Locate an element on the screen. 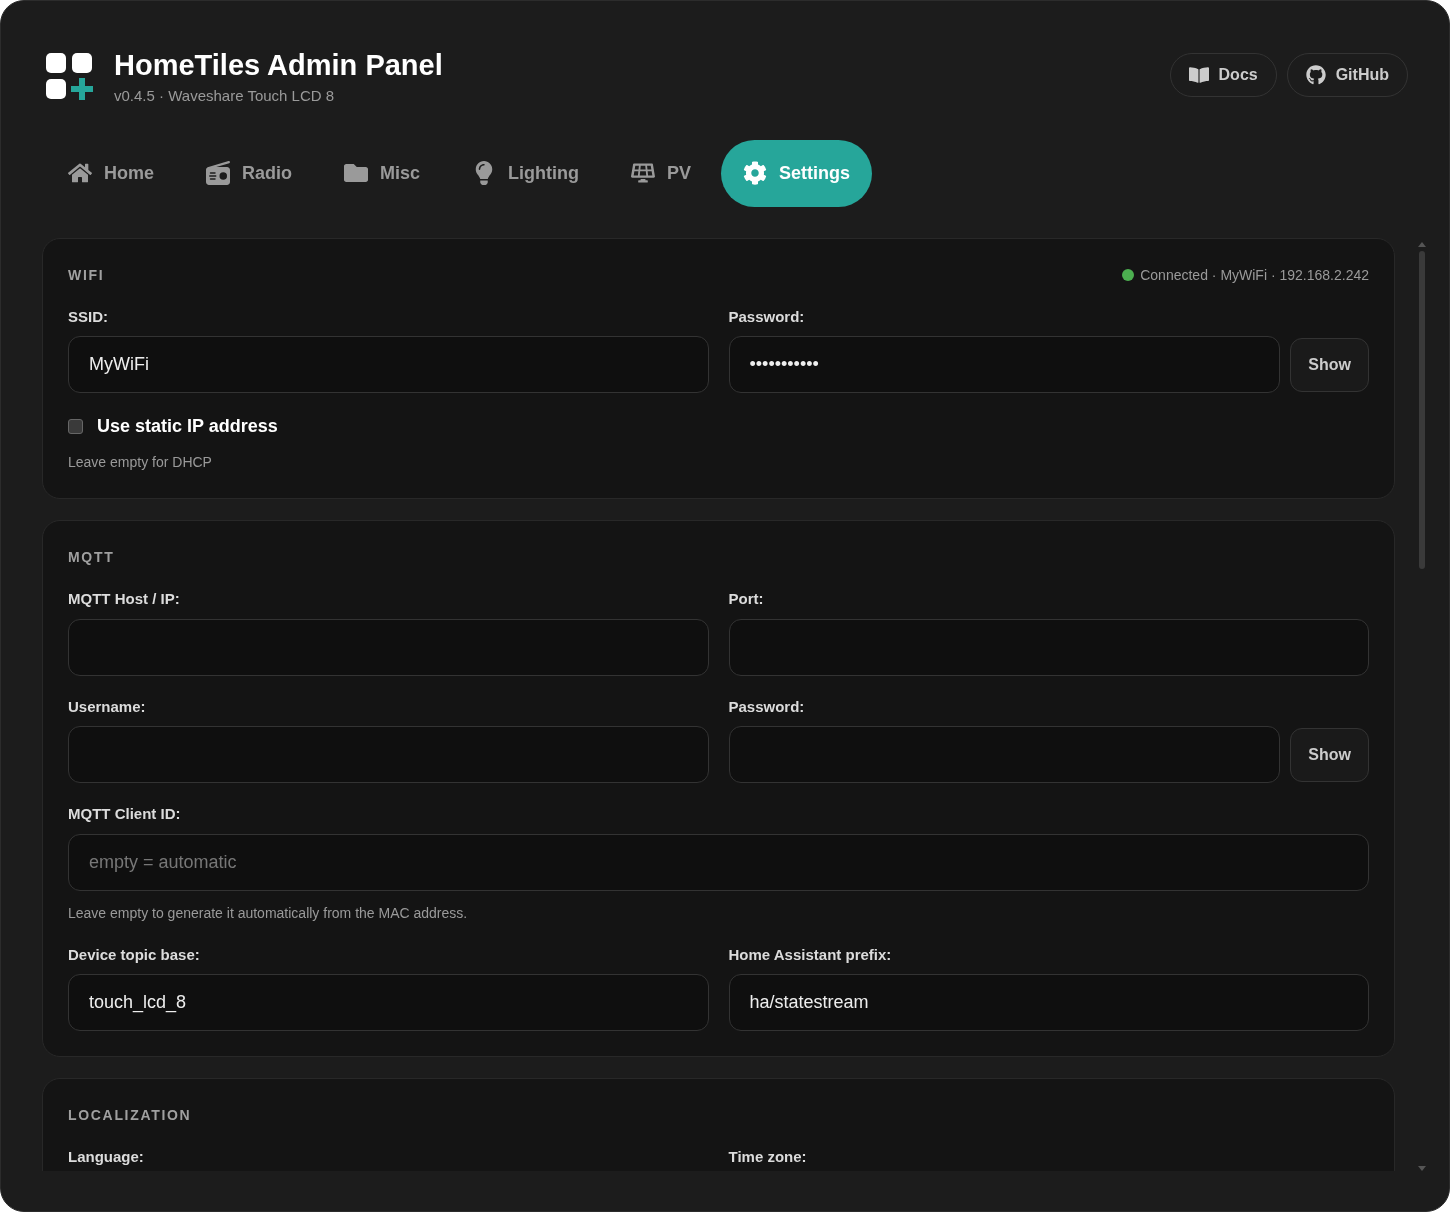 Image resolution: width=1450 pixels, height=1212 pixels. status-text: Connected · MyWiFi · 192.168.2.242 is located at coordinates (1254, 275).